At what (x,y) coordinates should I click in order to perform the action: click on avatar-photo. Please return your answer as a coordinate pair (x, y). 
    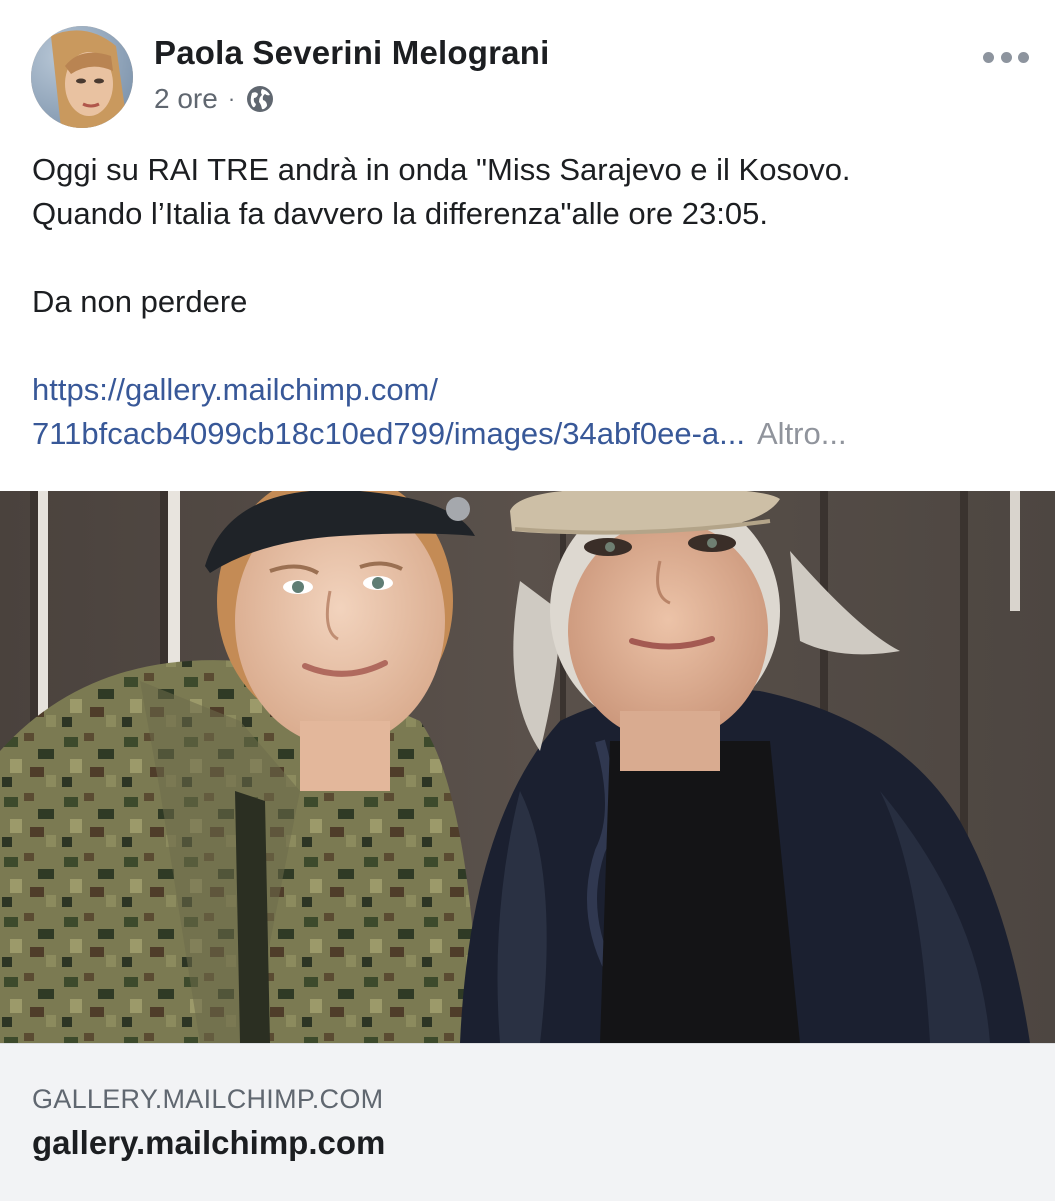
    Looking at the image, I should click on (82, 77).